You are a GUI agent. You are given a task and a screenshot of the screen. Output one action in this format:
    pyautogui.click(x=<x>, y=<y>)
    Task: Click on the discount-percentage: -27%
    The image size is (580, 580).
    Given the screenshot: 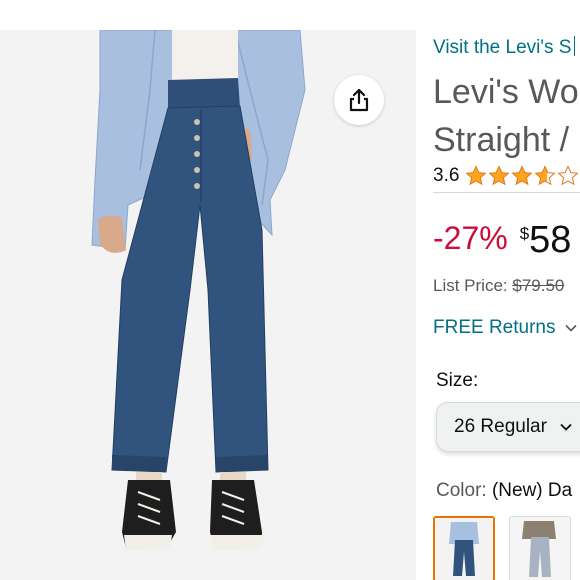 What is the action you would take?
    pyautogui.click(x=470, y=238)
    